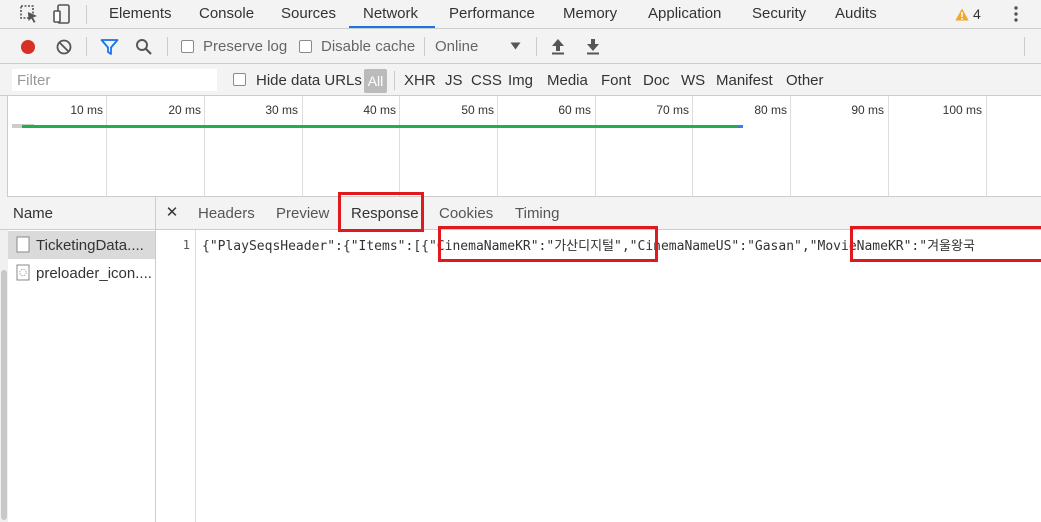  What do you see at coordinates (480, 46) in the screenshot?
I see `throttling-select: Online` at bounding box center [480, 46].